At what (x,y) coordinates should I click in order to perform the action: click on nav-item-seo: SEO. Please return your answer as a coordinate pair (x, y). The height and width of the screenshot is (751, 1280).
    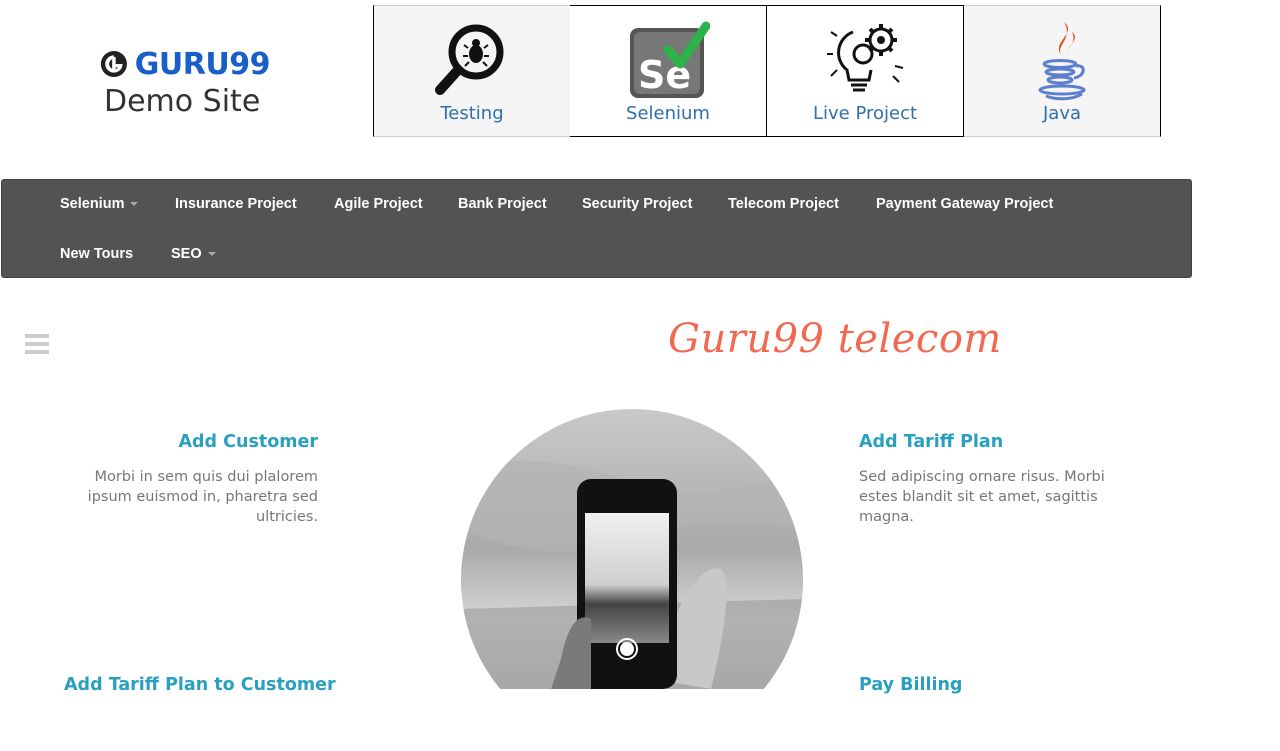
    Looking at the image, I should click on (193, 254).